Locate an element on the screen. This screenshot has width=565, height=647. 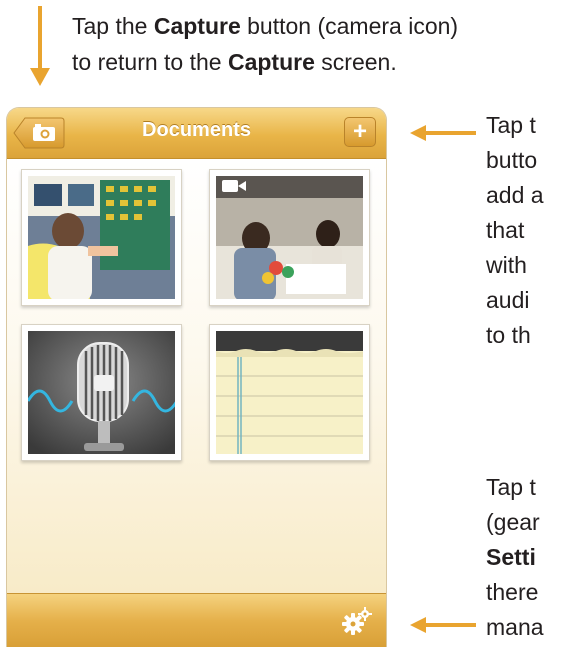
microphone-icon is located at coordinates (101, 392).